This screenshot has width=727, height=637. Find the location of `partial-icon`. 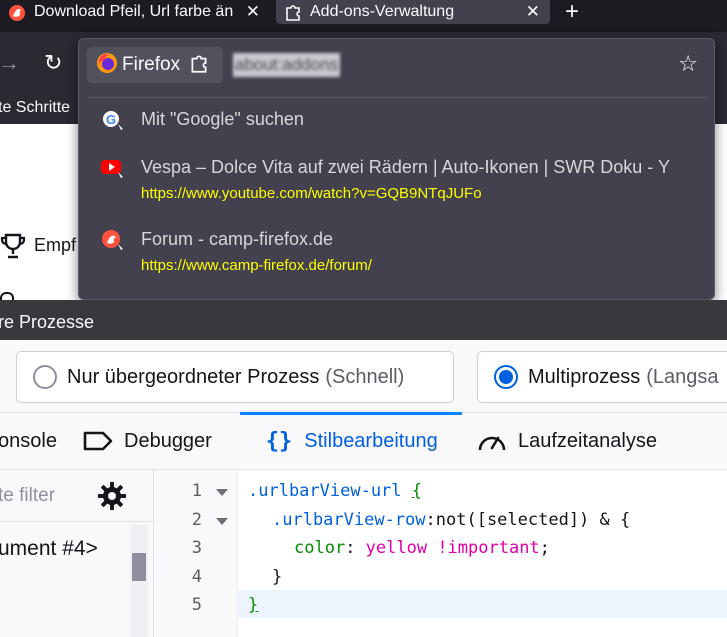

partial-icon is located at coordinates (7, 296).